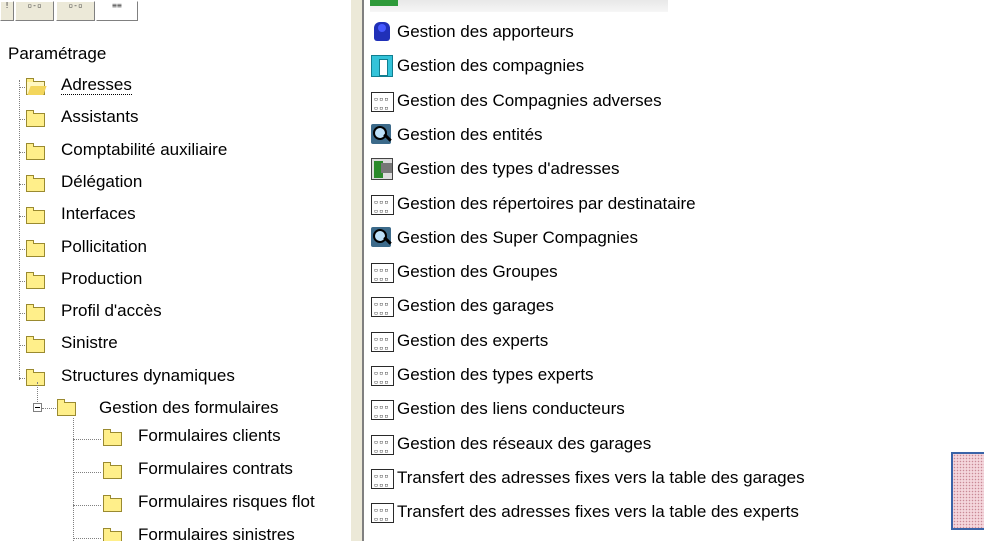 The image size is (984, 541). I want to click on list-item-label: Gestion des réseaux des garages, so click(524, 443).